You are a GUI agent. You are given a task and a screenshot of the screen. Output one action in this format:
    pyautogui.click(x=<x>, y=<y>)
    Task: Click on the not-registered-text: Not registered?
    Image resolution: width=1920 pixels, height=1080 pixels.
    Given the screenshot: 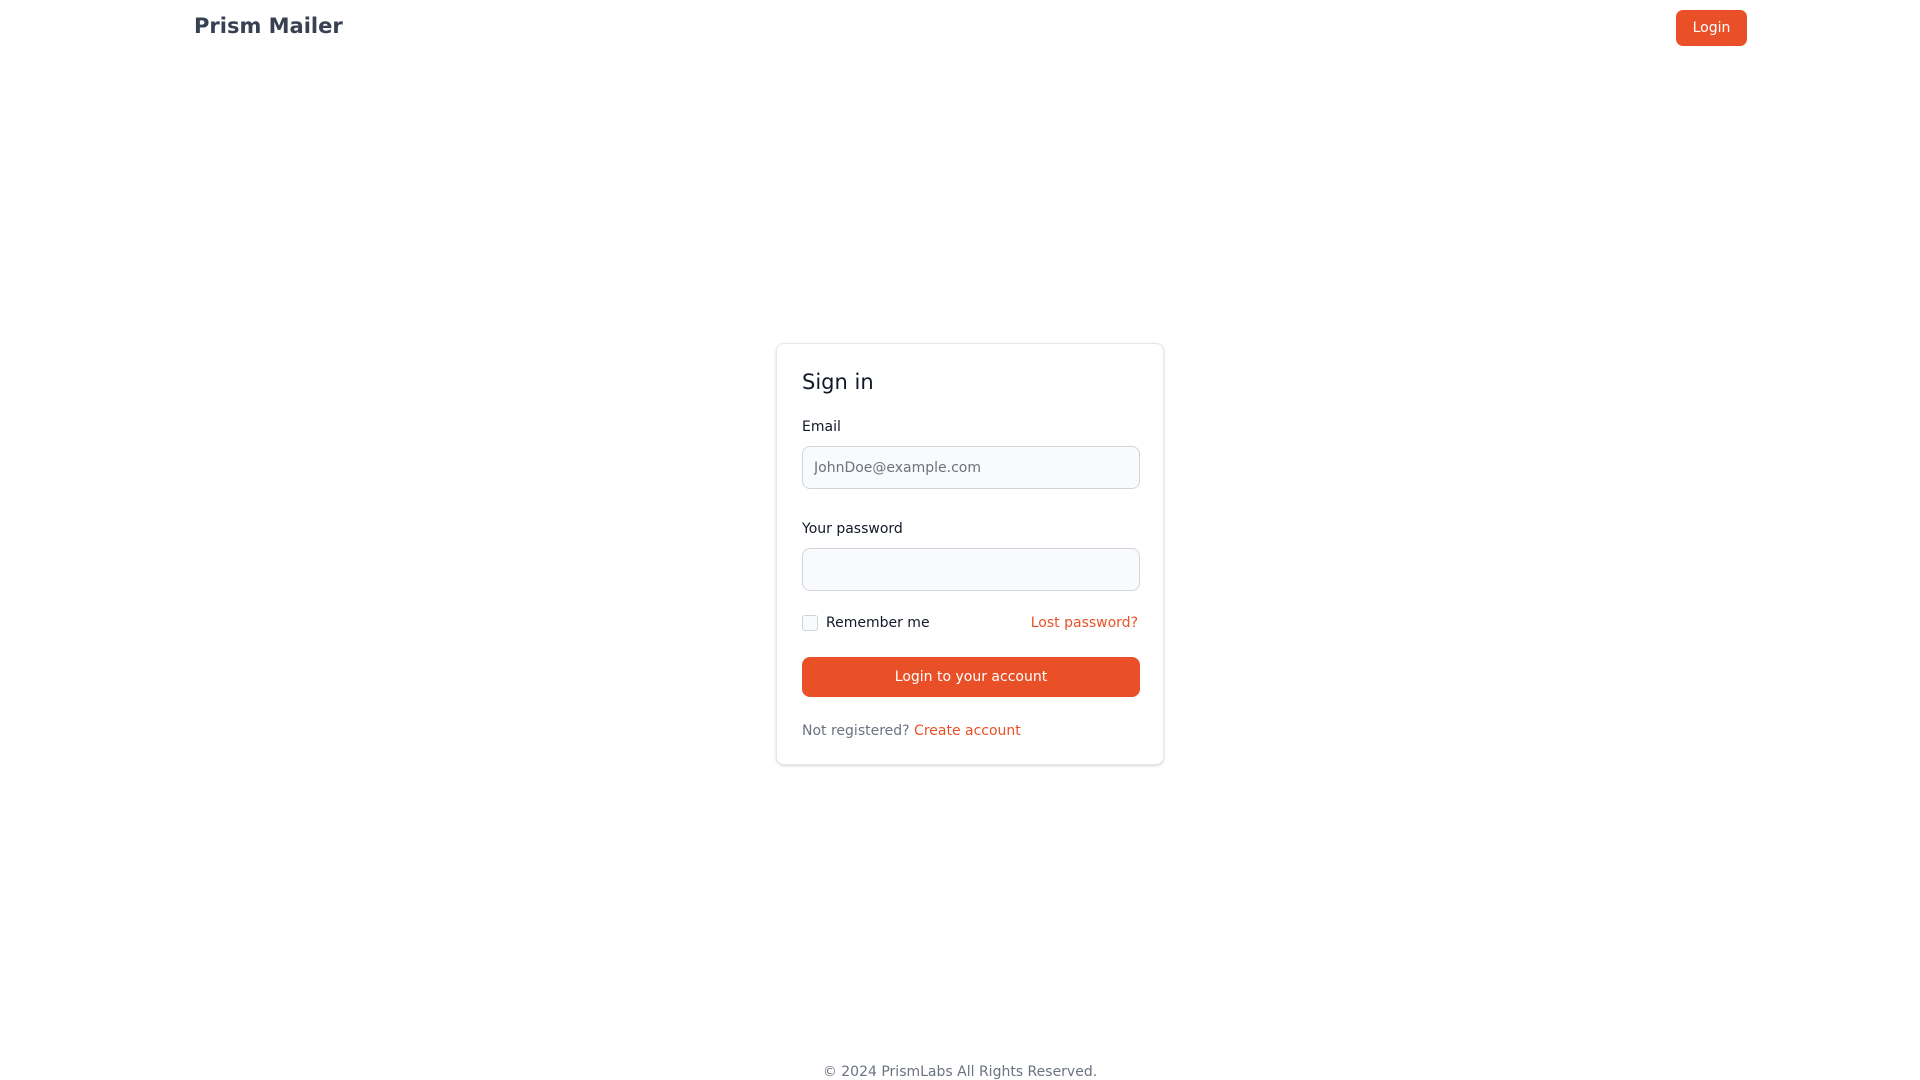 What is the action you would take?
    pyautogui.click(x=856, y=731)
    